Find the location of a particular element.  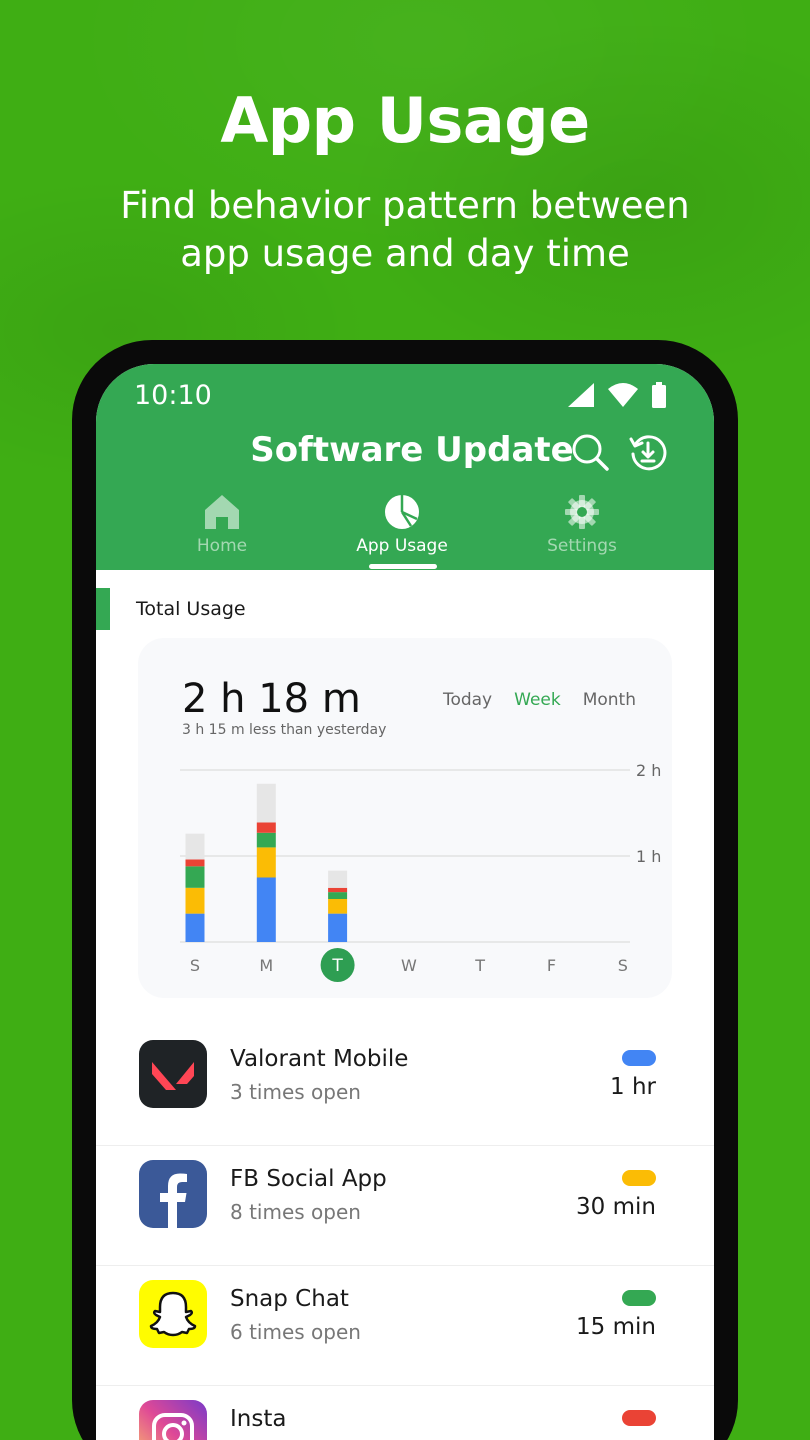

app-duration: 1 hr is located at coordinates (633, 1087).